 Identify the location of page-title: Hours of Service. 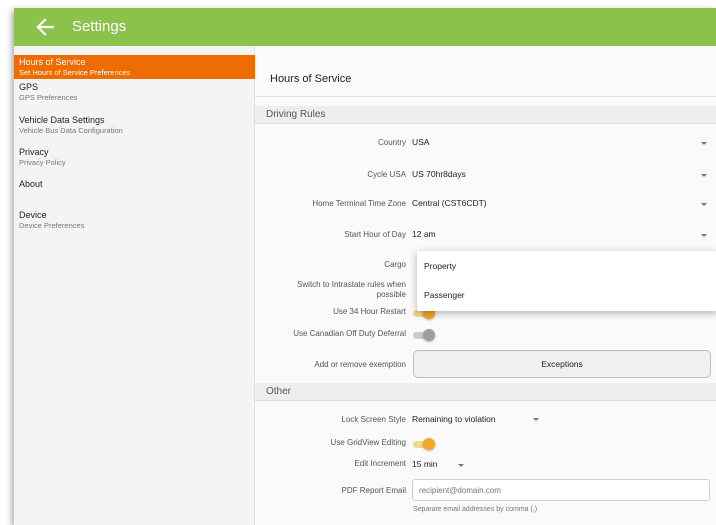
(311, 79).